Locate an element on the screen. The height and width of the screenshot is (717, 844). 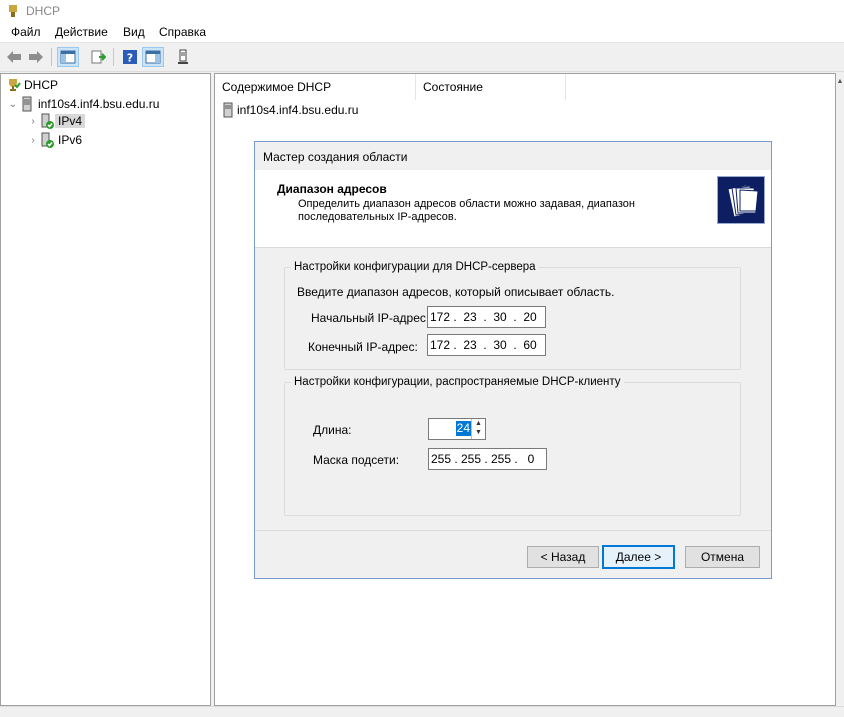
end-ip-input: 172. 23. 30. 60 is located at coordinates (486, 345).